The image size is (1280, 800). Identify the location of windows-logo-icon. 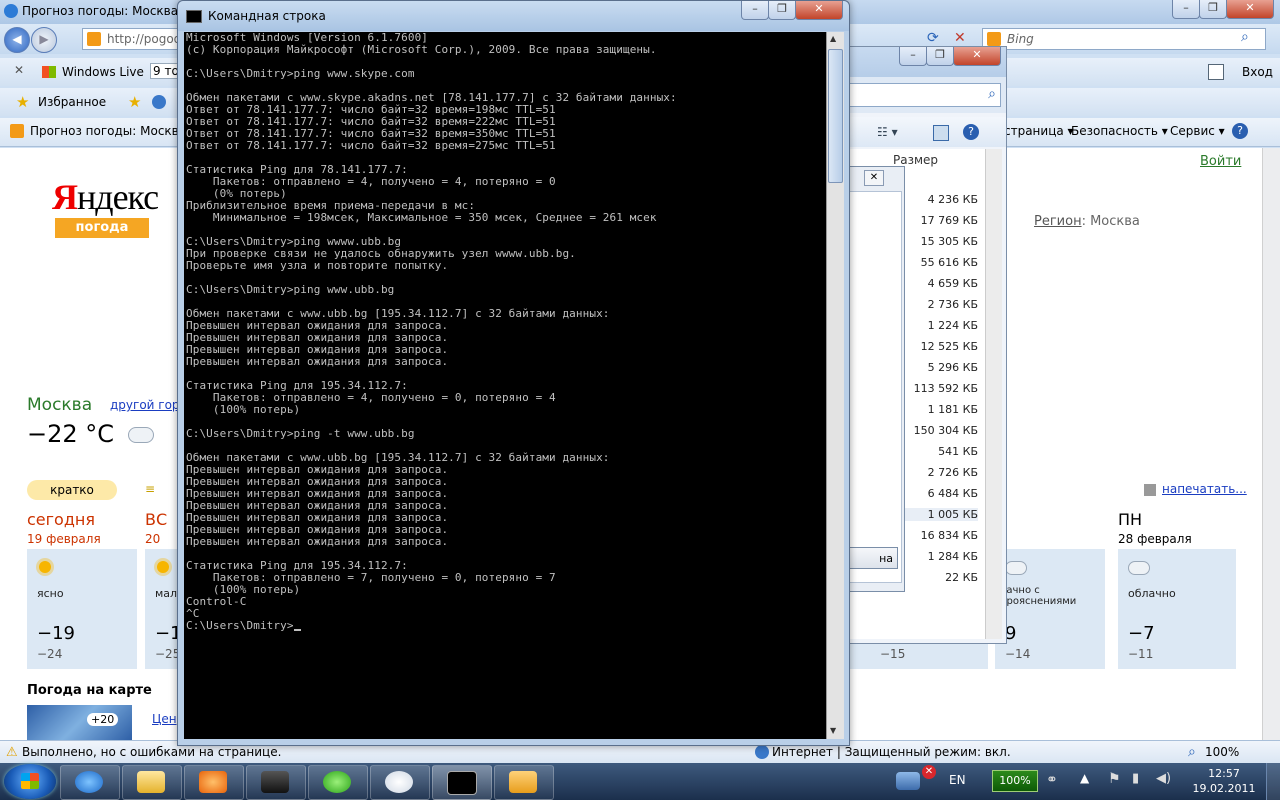
(30, 781).